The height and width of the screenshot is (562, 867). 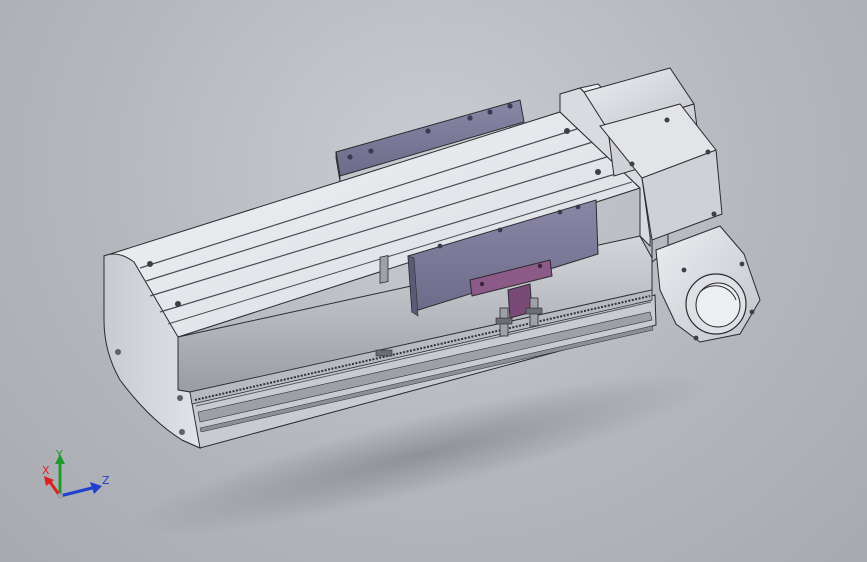 What do you see at coordinates (708, 284) in the screenshot?
I see `servo-motor` at bounding box center [708, 284].